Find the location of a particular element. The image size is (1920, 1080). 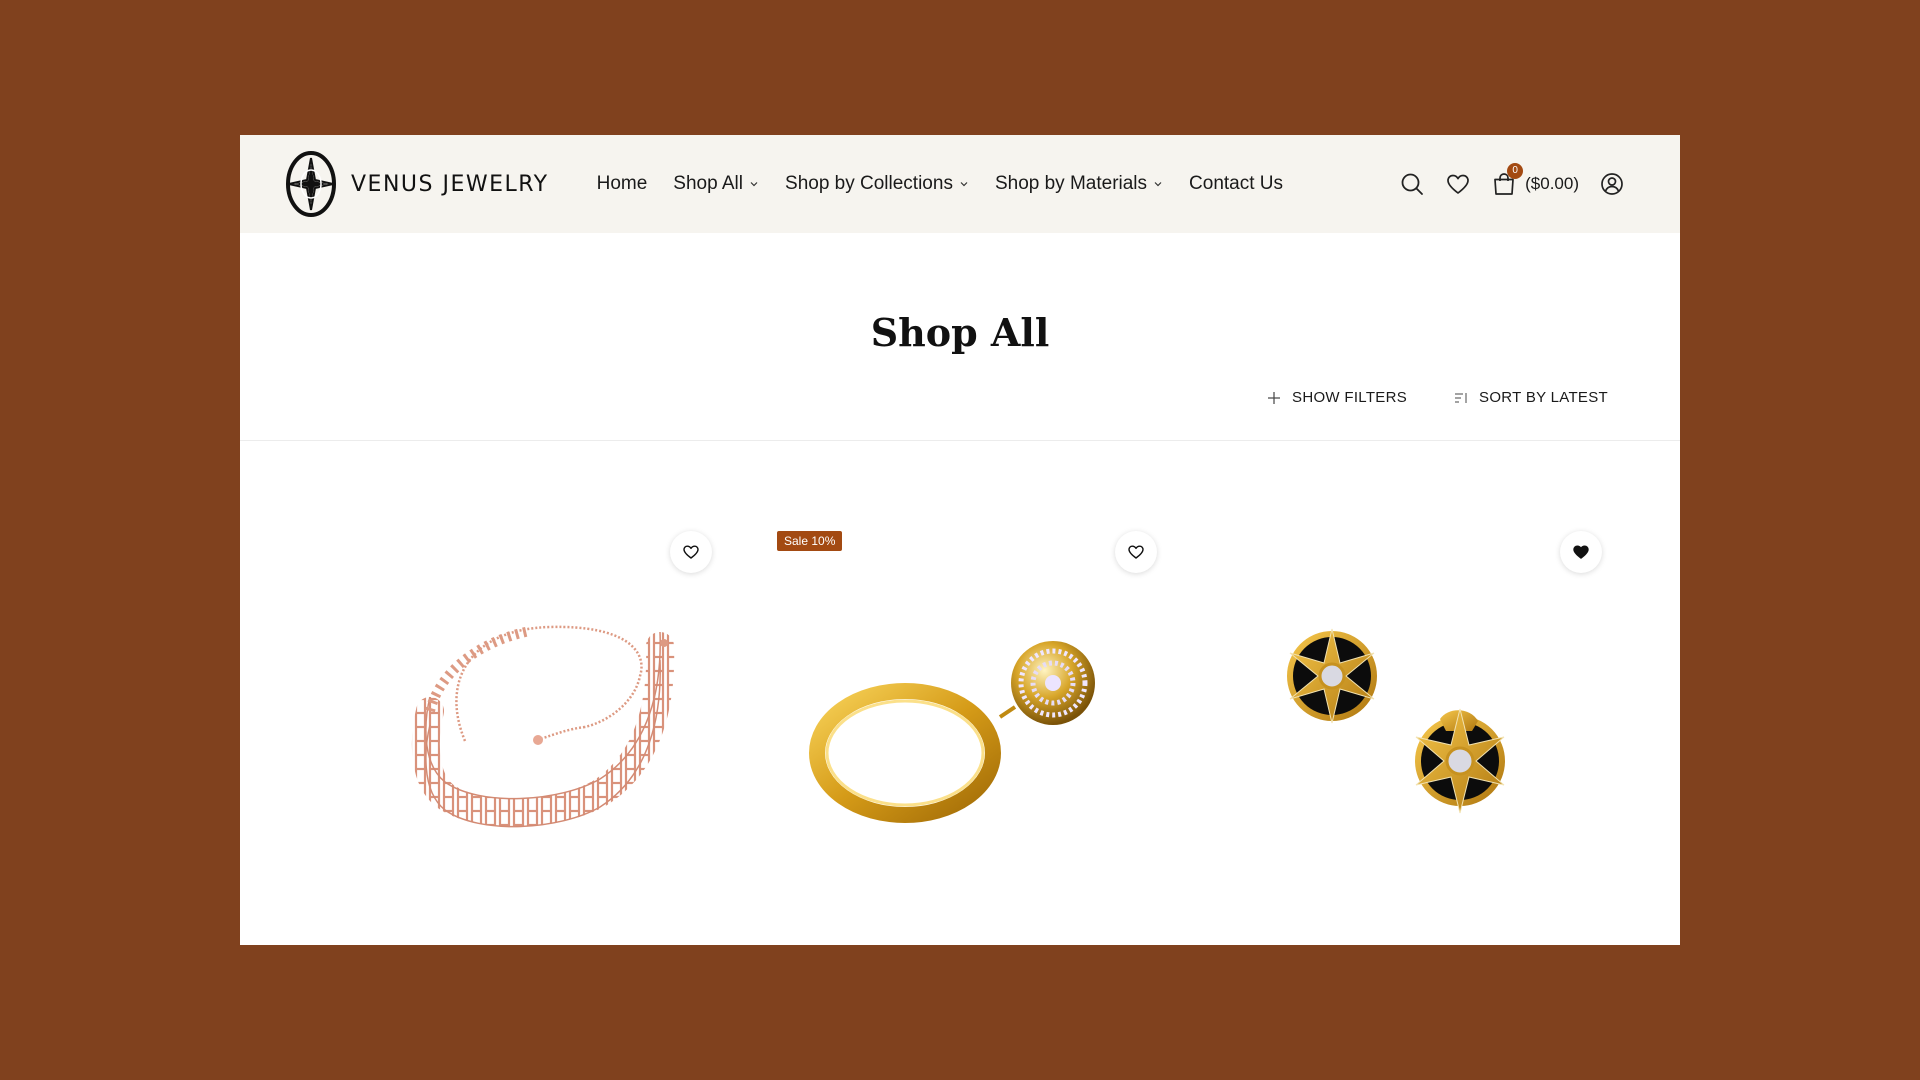

sale-badge: Sale 10% is located at coordinates (810, 541).